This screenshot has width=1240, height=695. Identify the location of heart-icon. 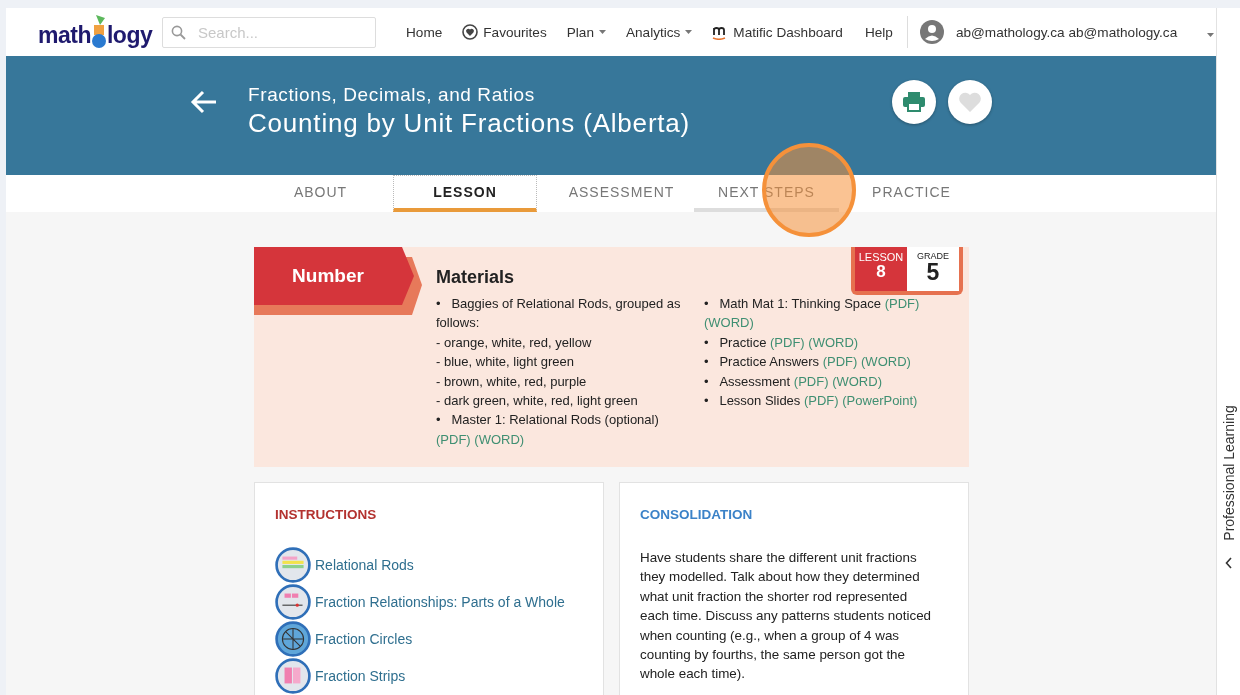
(970, 102).